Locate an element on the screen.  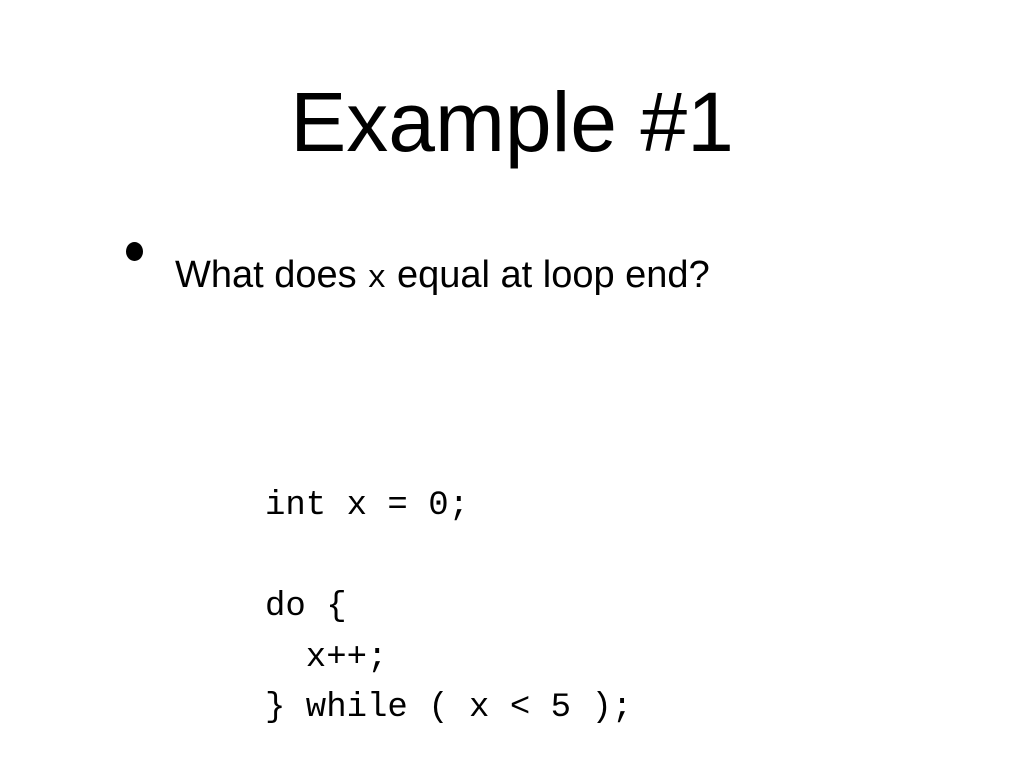
bullet-text-before: What does is located at coordinates (271, 275).